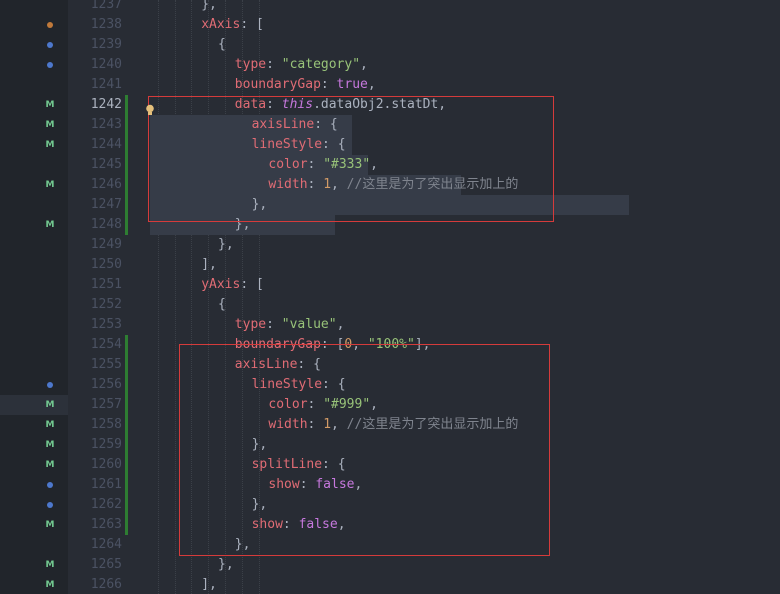  Describe the element at coordinates (106, 444) in the screenshot. I see `line-number: 1259` at that location.